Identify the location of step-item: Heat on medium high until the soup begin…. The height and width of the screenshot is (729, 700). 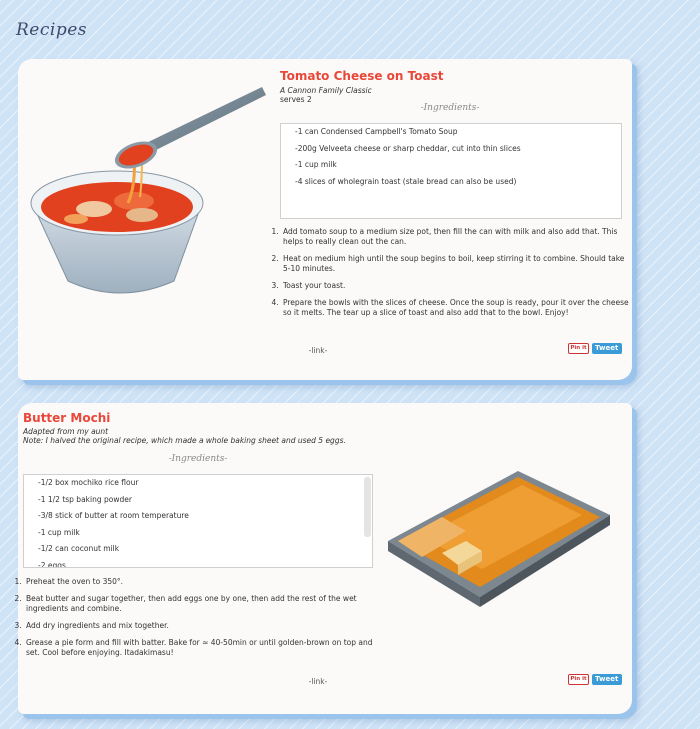
(457, 264).